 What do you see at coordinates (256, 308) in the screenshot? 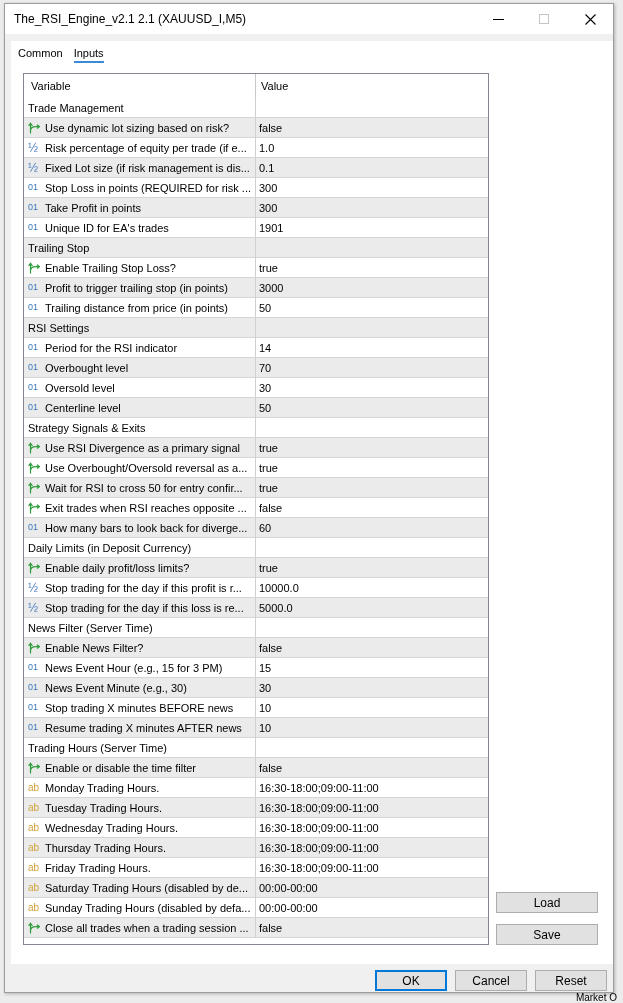
I see `parameter-row: 01 Trailing distance from price (in points) 50` at bounding box center [256, 308].